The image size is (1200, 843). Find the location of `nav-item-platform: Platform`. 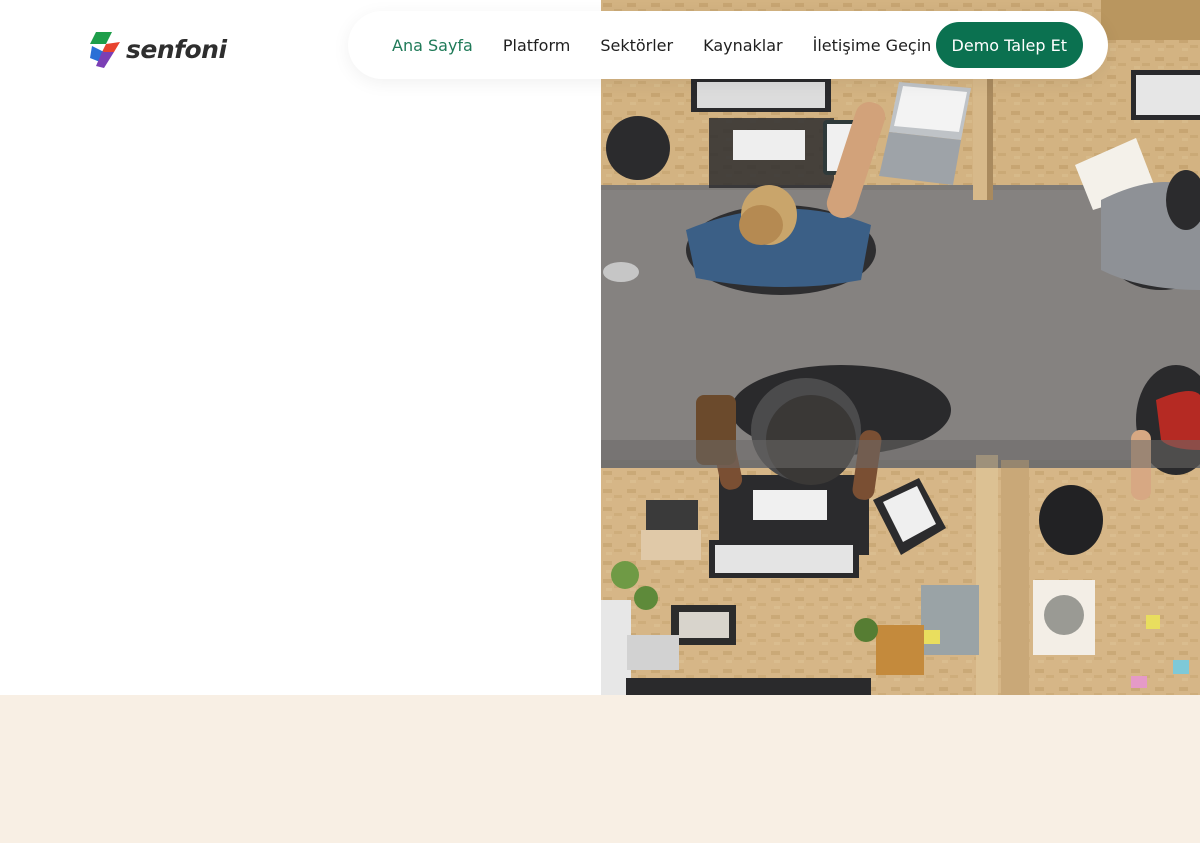

nav-item-platform: Platform is located at coordinates (536, 45).